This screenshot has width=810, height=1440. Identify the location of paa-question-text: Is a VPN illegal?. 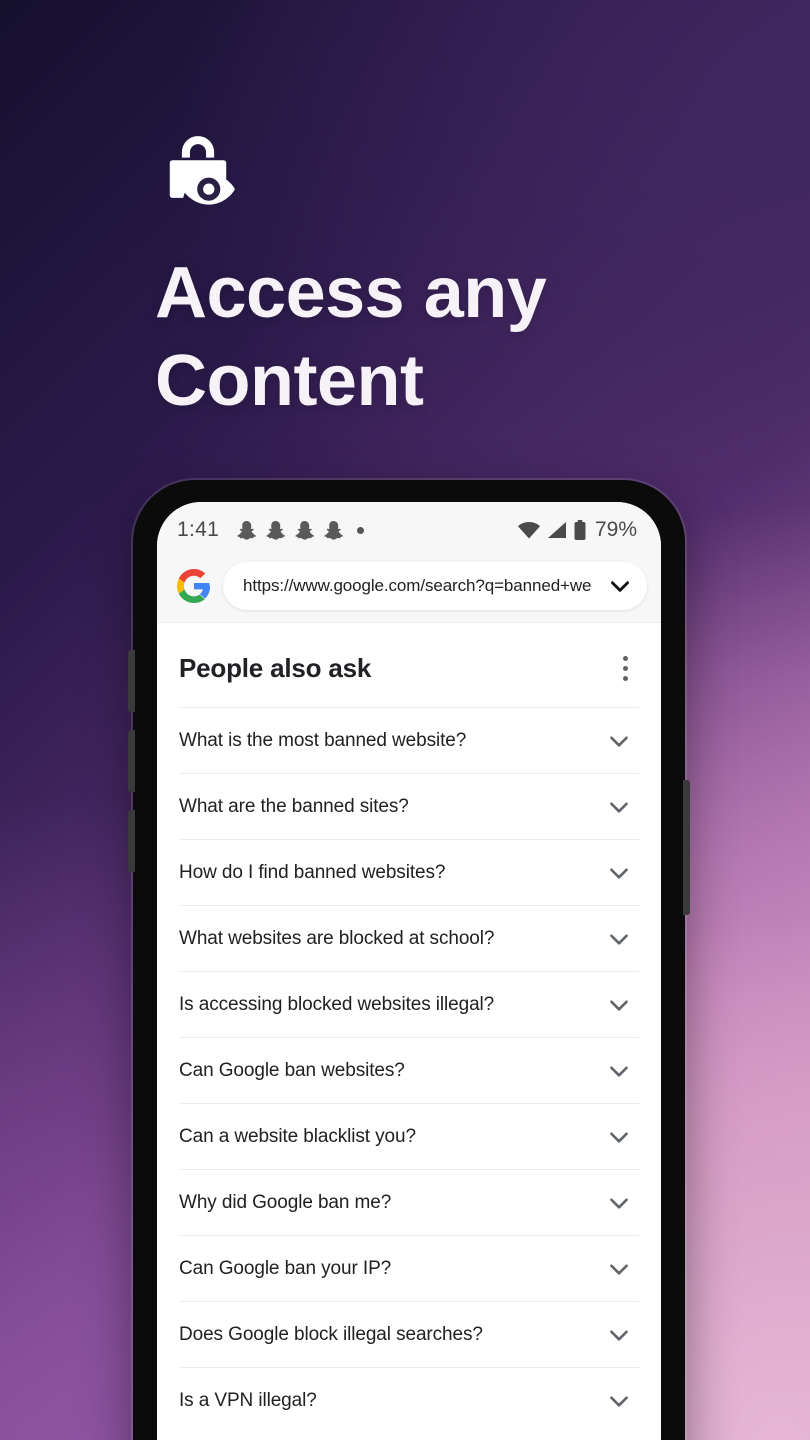
(248, 1400).